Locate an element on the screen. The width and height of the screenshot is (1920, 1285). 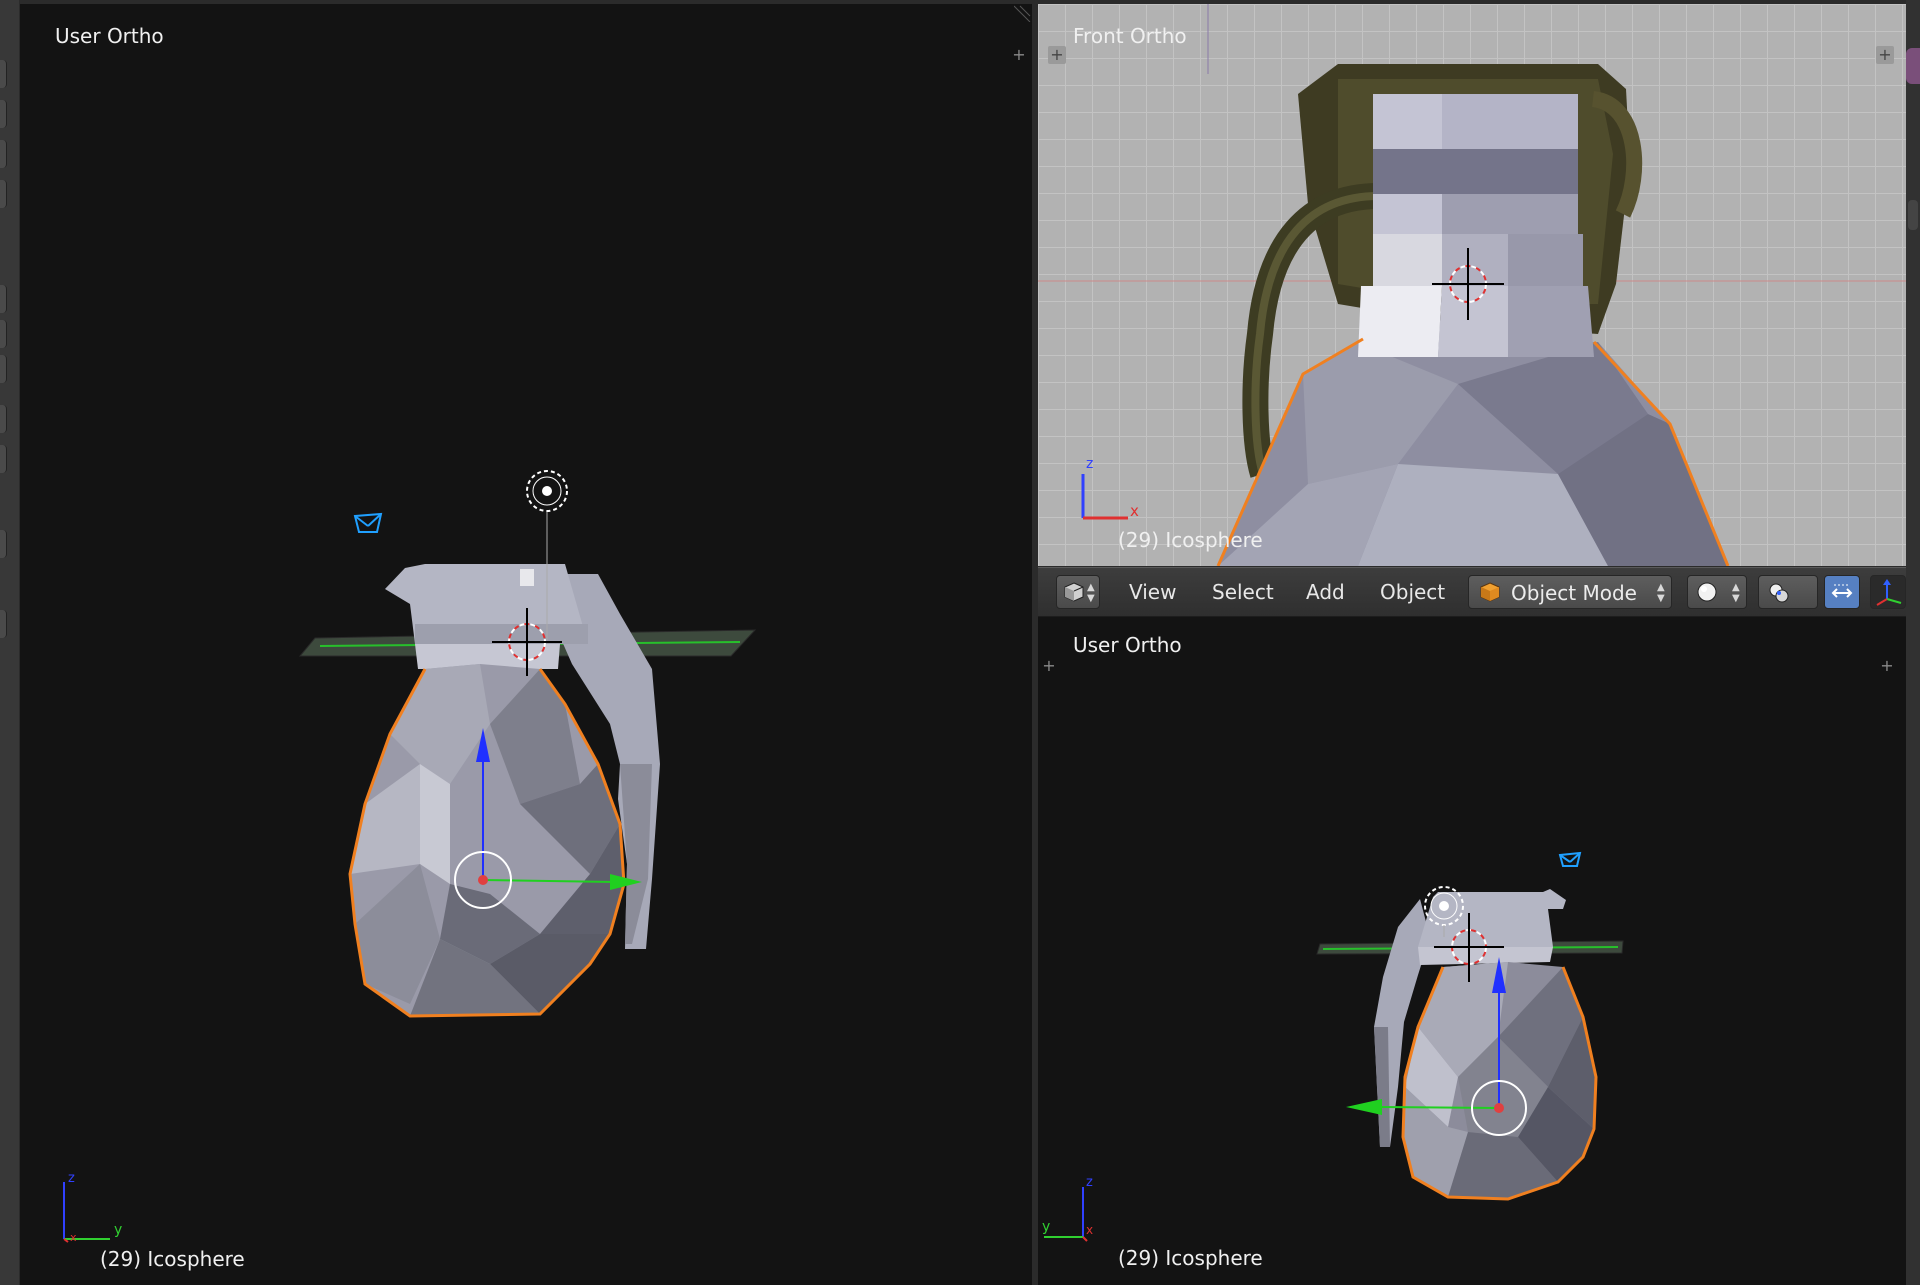
pivot-button is located at coordinates (1788, 592).